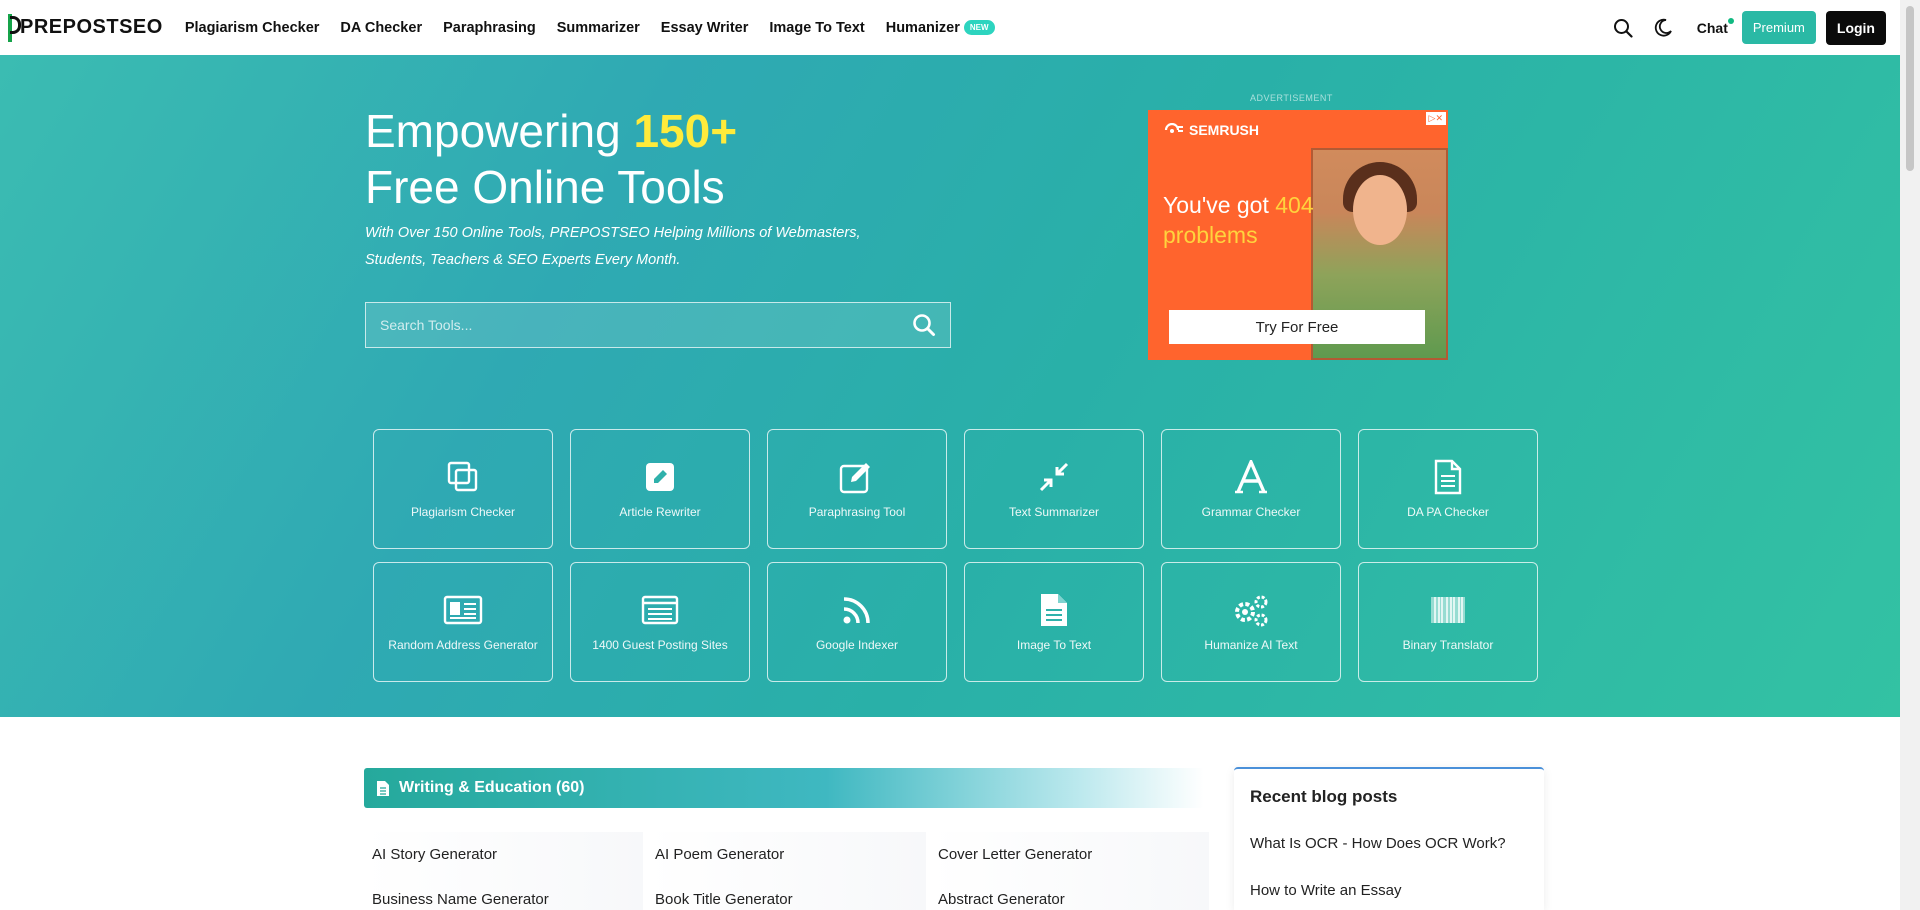 The width and height of the screenshot is (1920, 910). I want to click on tool-card-random-address-generator: Random Address Generator, so click(463, 622).